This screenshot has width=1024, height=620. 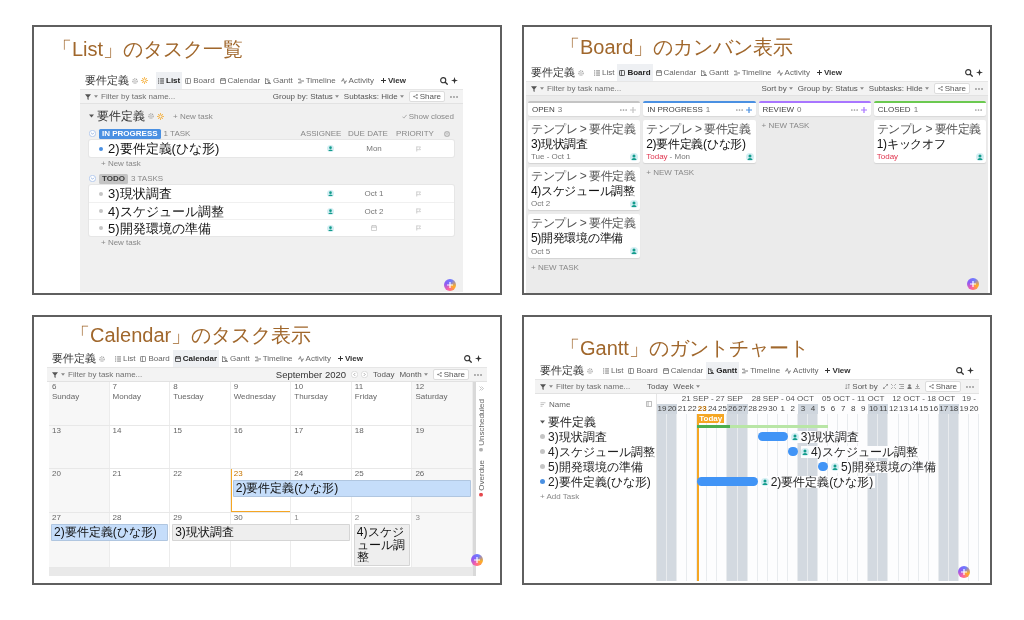 I want to click on sort-button: Sort by, so click(x=861, y=386).